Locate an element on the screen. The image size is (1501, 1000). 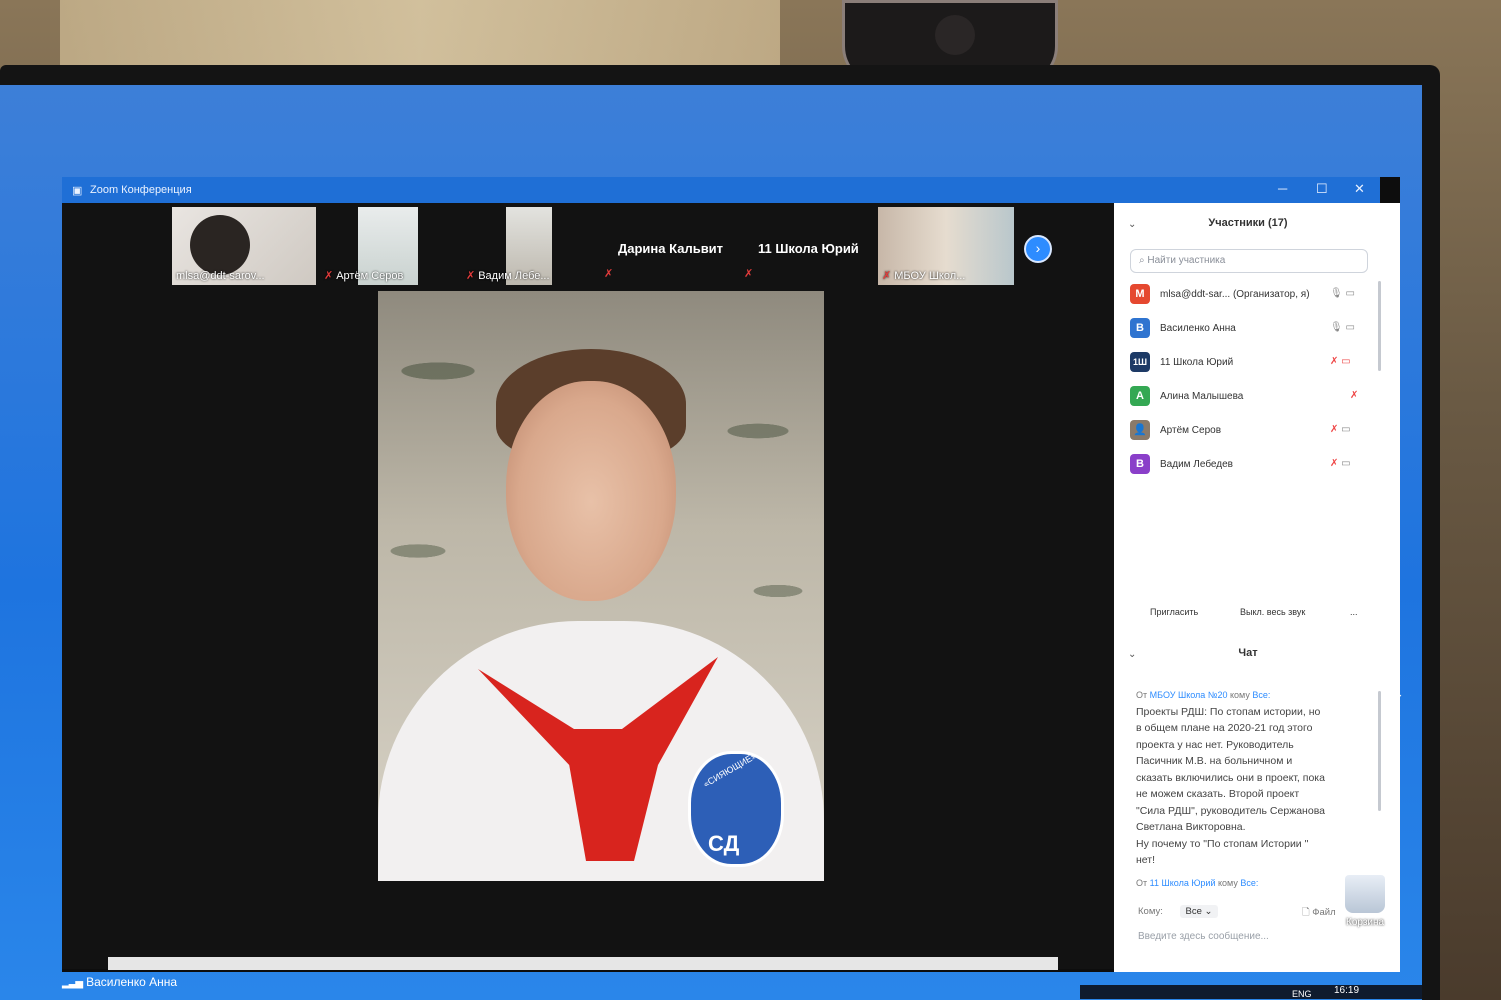
recycle-bin-icon is located at coordinates (1365, 894).